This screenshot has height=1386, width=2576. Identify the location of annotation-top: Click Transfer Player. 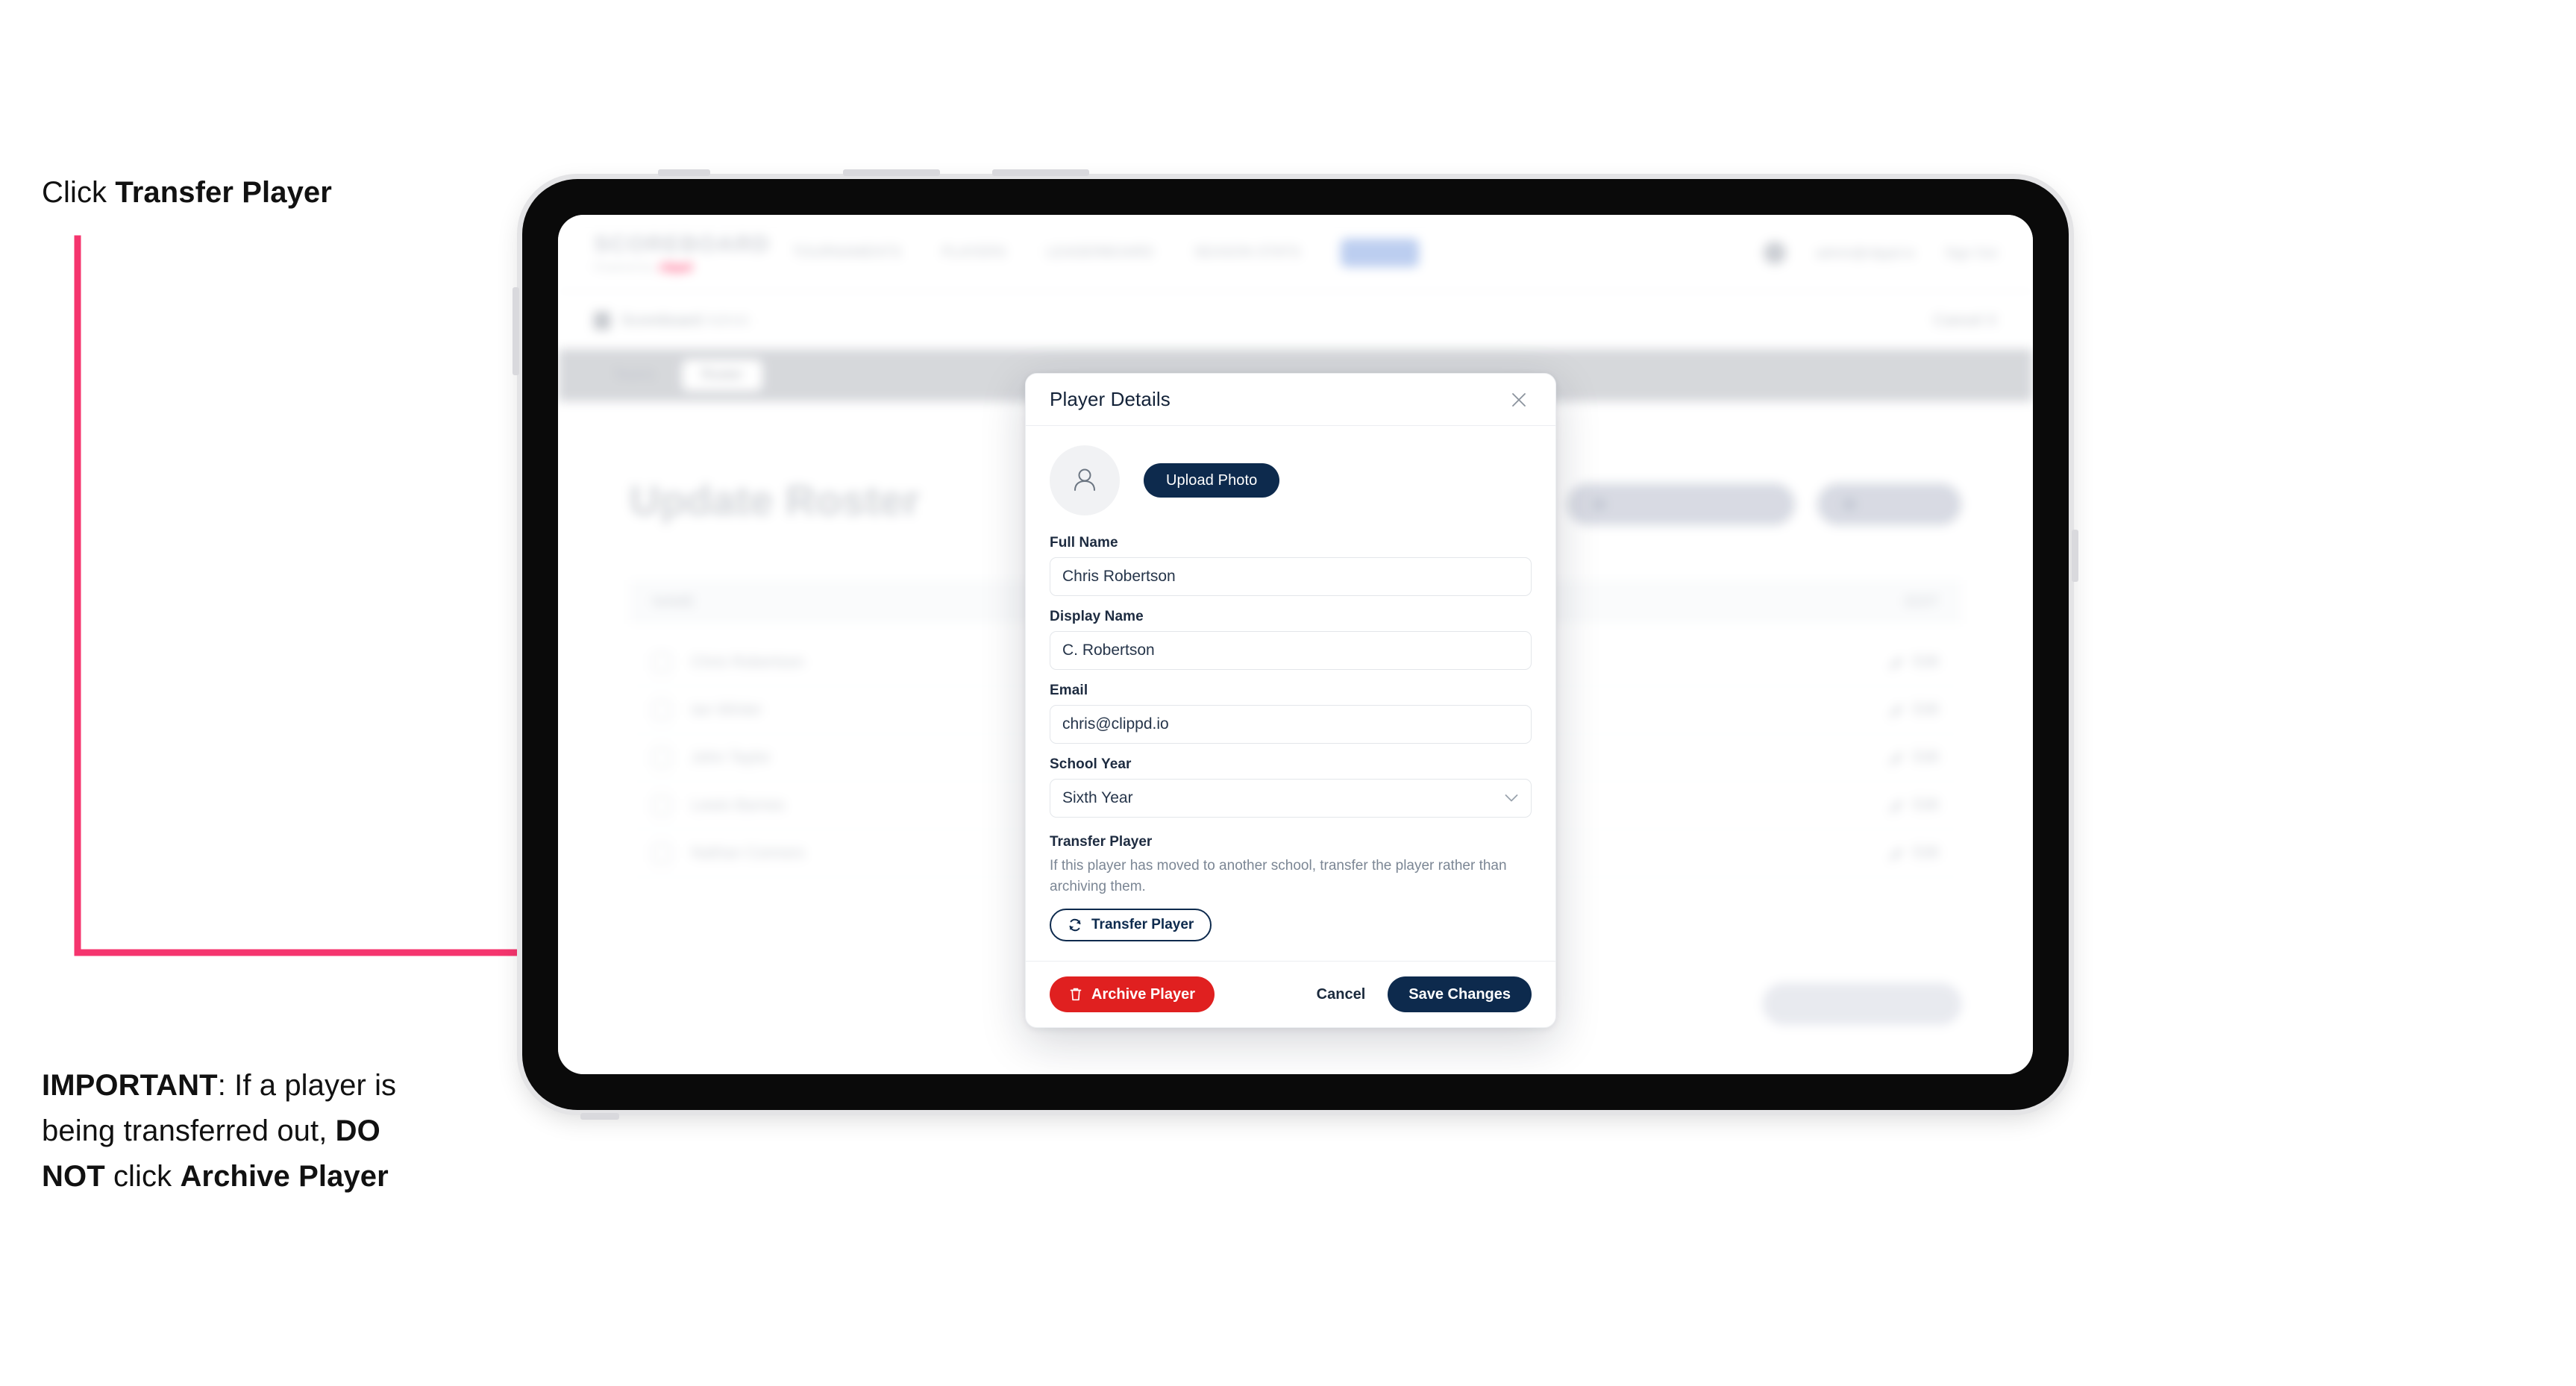
(187, 192).